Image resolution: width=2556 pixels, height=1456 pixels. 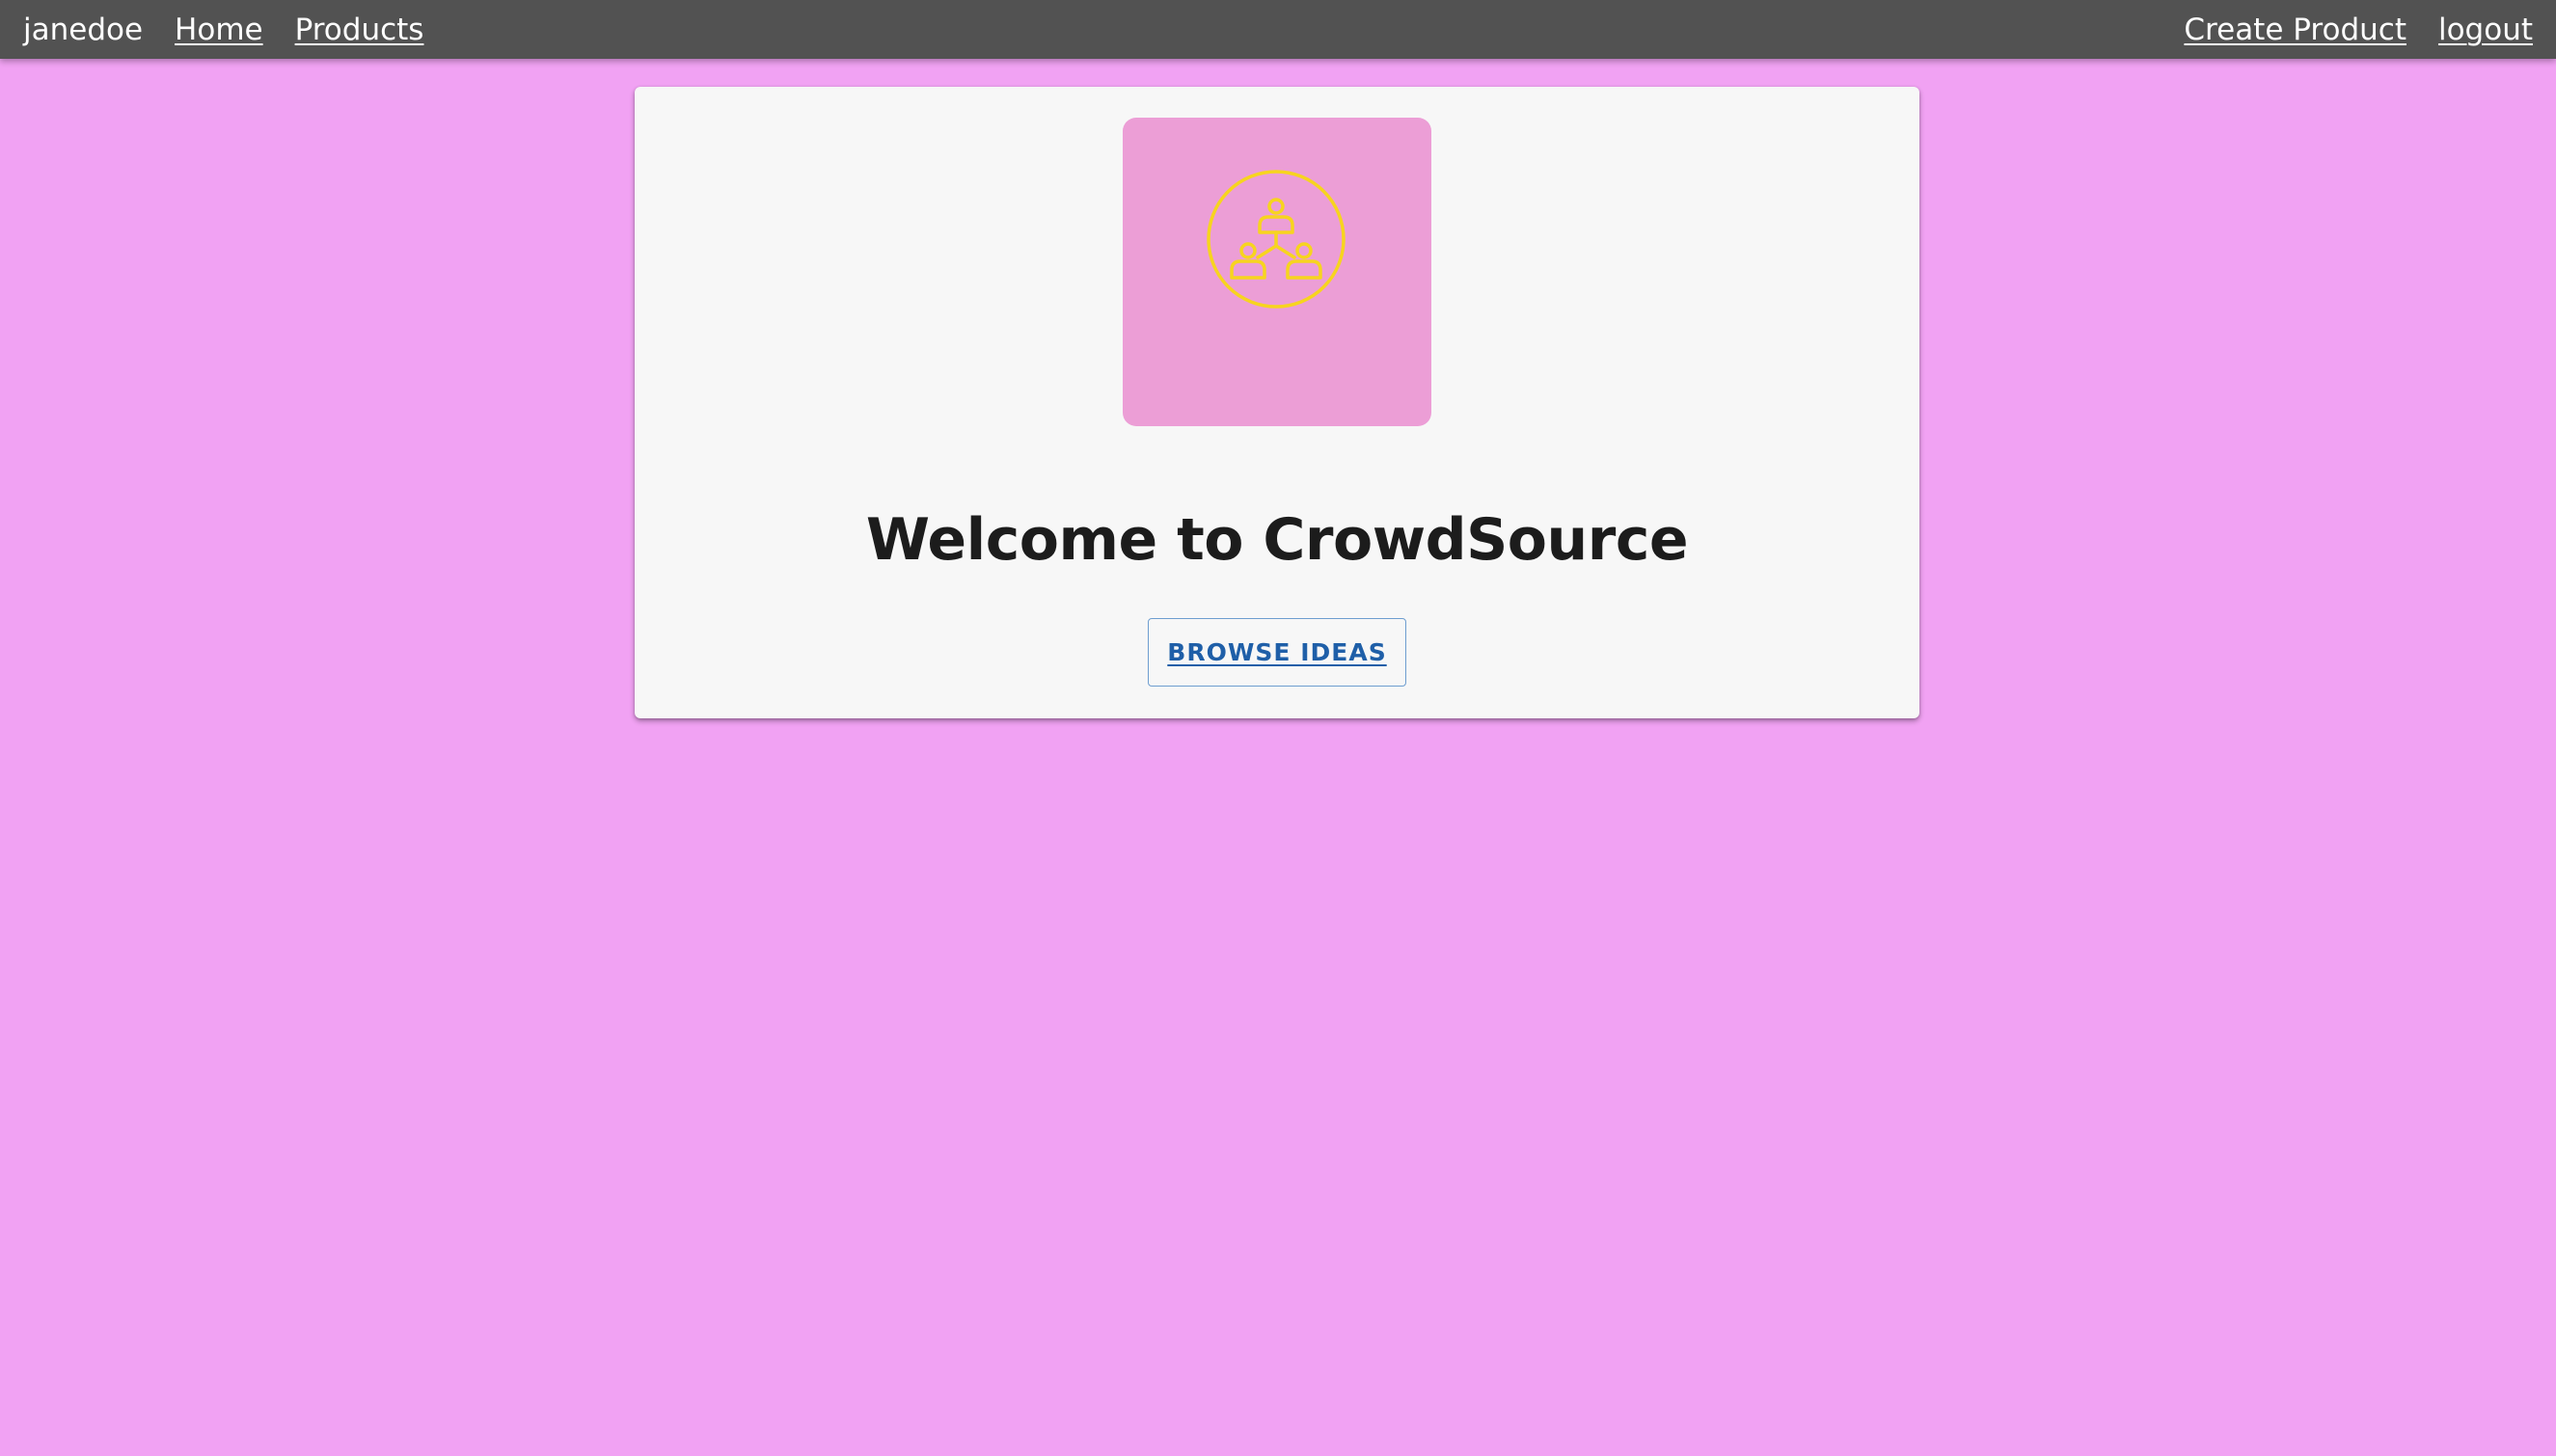 I want to click on crowdsource-logo, so click(x=1277, y=272).